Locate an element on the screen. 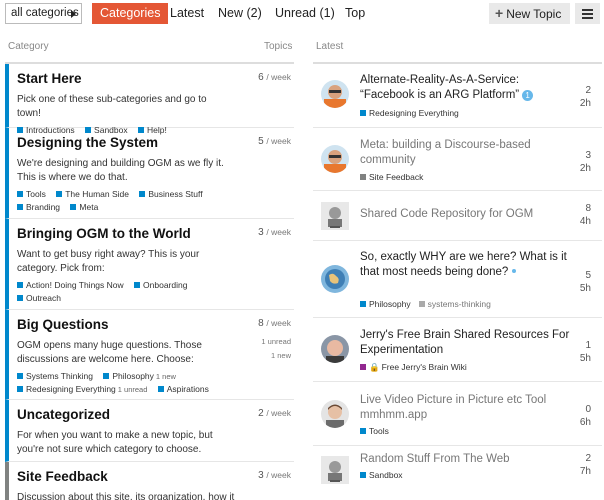 Image resolution: width=604 pixels, height=500 pixels. subcategory-branding: Branding is located at coordinates (38, 207).